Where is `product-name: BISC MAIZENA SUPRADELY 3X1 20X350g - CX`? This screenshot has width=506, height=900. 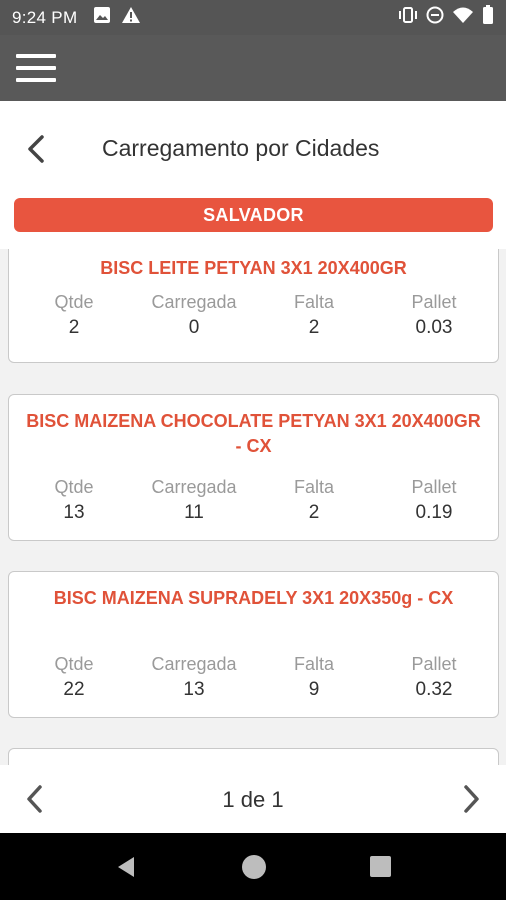
product-name: BISC MAIZENA SUPRADELY 3X1 20X350g - CX is located at coordinates (253, 598).